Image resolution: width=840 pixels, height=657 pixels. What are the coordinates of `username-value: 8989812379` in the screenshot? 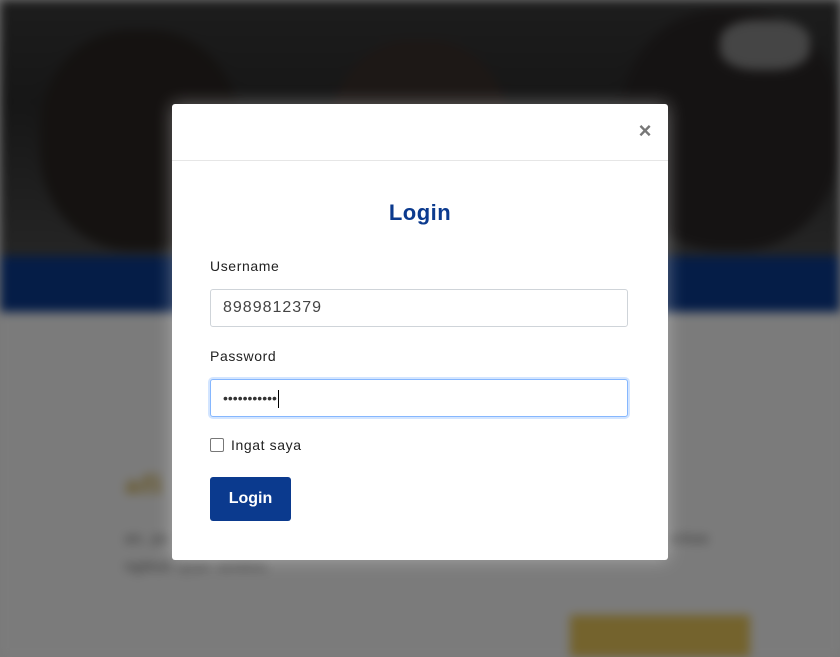 It's located at (272, 307).